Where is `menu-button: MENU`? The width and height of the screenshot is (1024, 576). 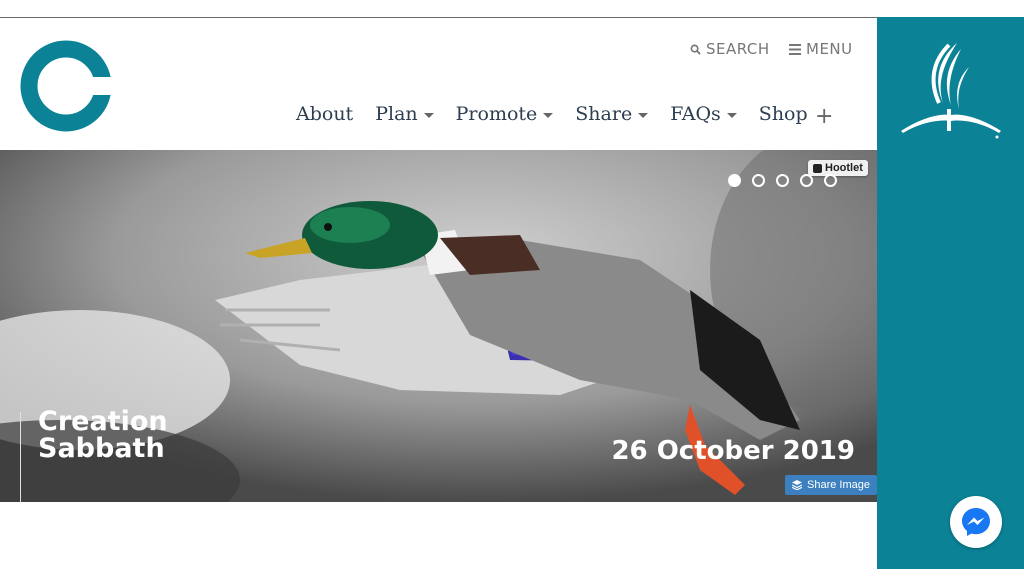 menu-button: MENU is located at coordinates (821, 49).